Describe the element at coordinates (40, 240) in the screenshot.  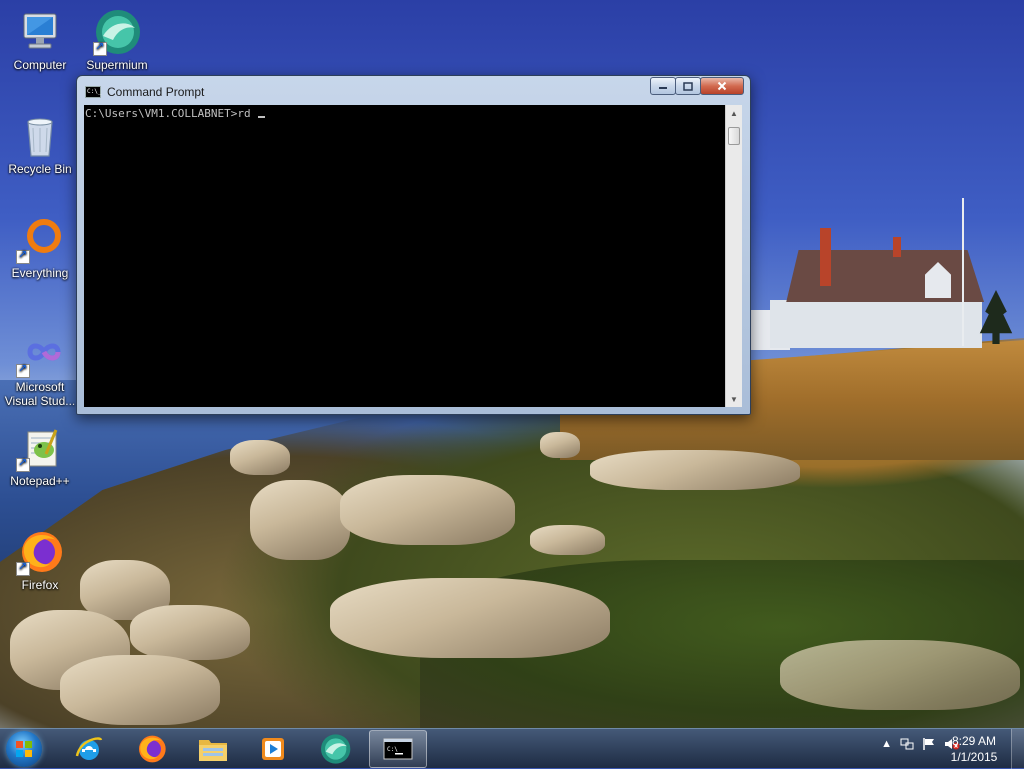
I see `everything-icon` at that location.